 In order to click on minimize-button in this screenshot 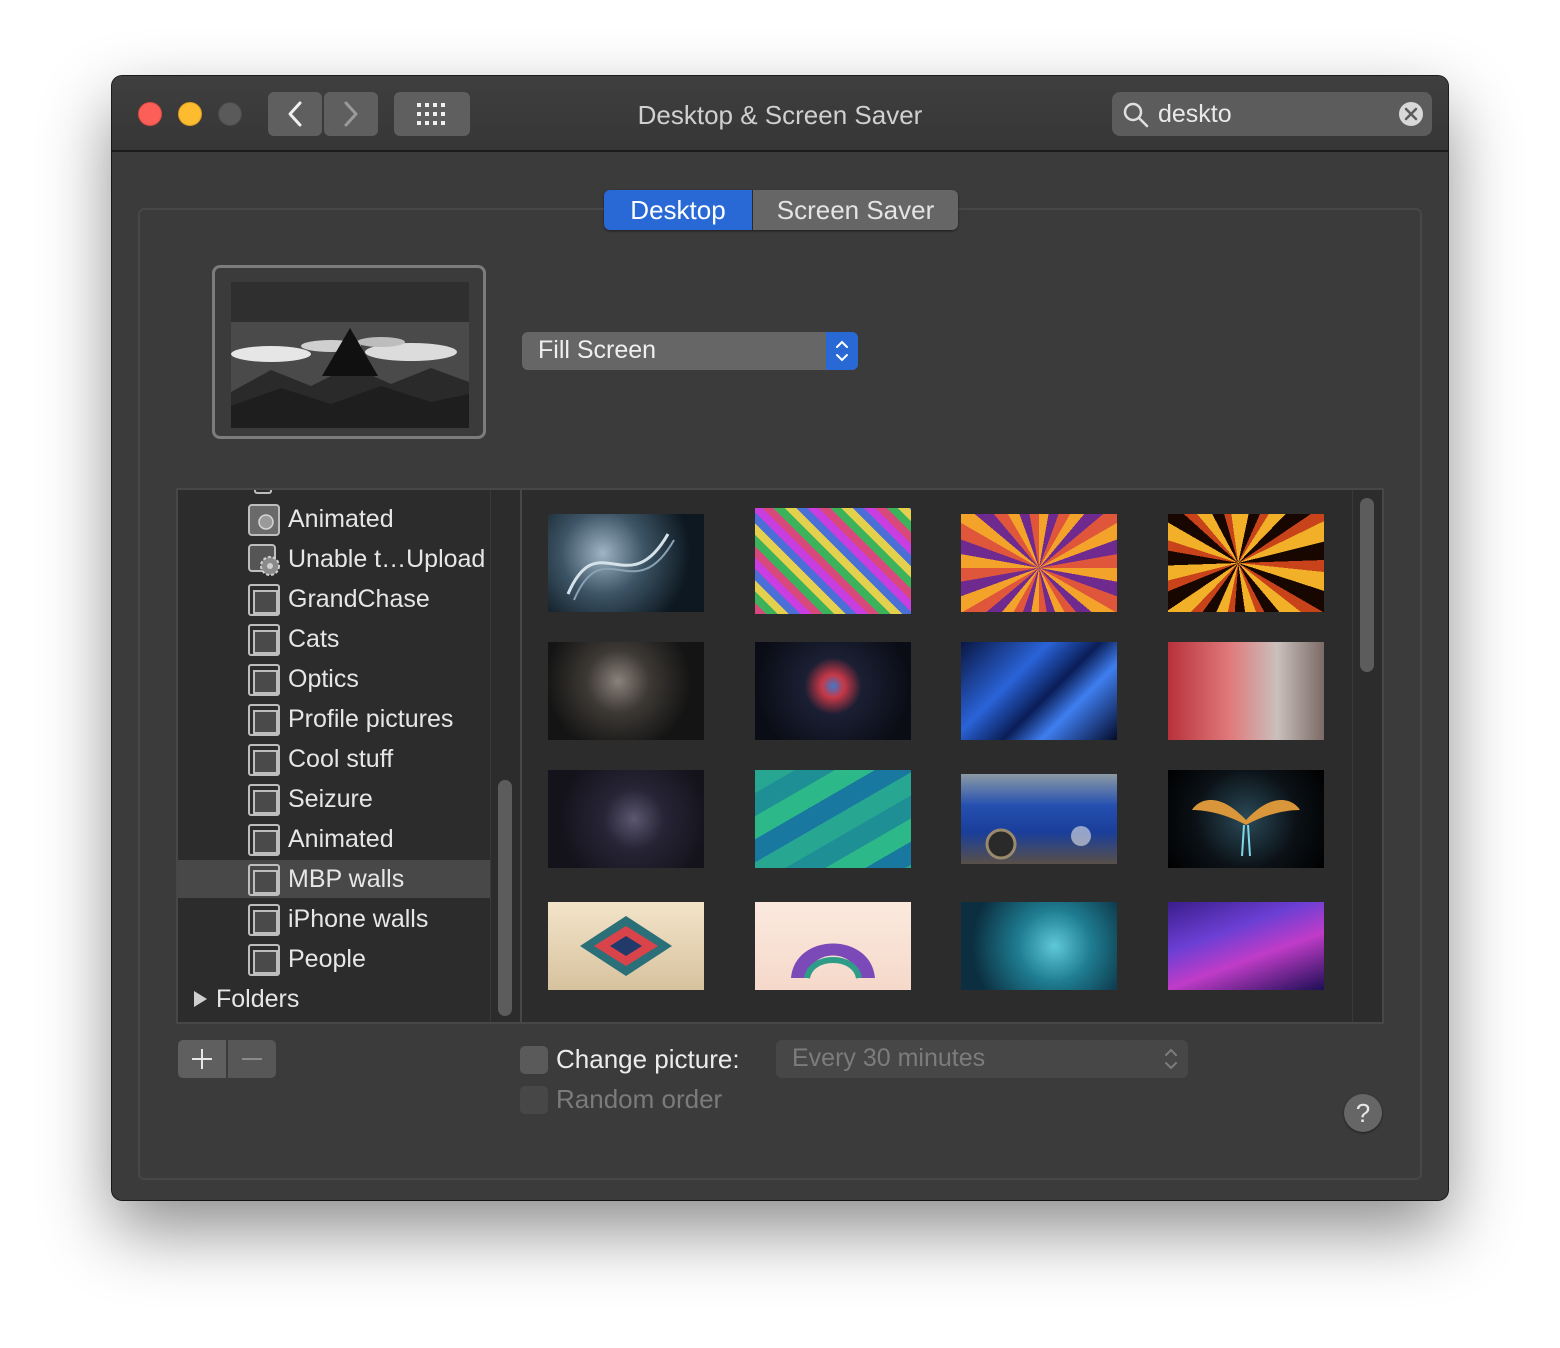, I will do `click(190, 114)`.